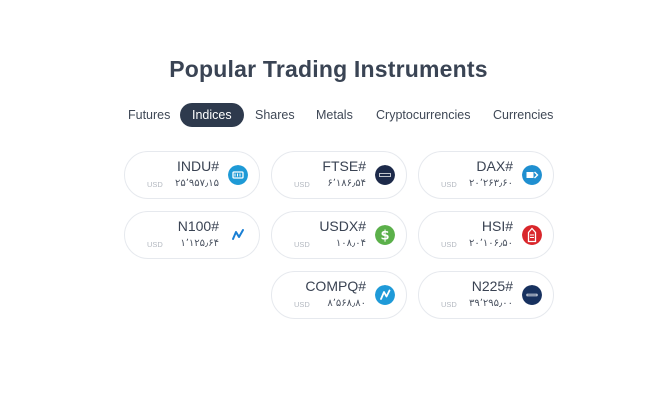  What do you see at coordinates (346, 303) in the screenshot?
I see `instrument-price: ۸٬۵۶۸٫۸۰` at bounding box center [346, 303].